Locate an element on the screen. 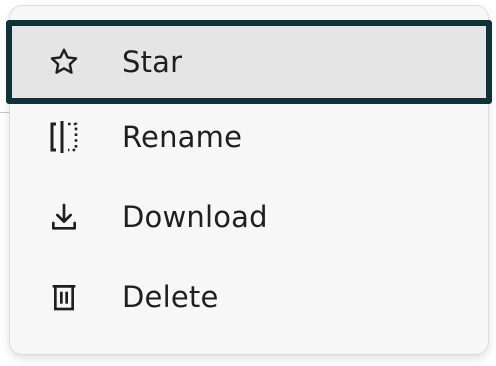 The image size is (496, 366). menu-item-label: Star is located at coordinates (152, 62).